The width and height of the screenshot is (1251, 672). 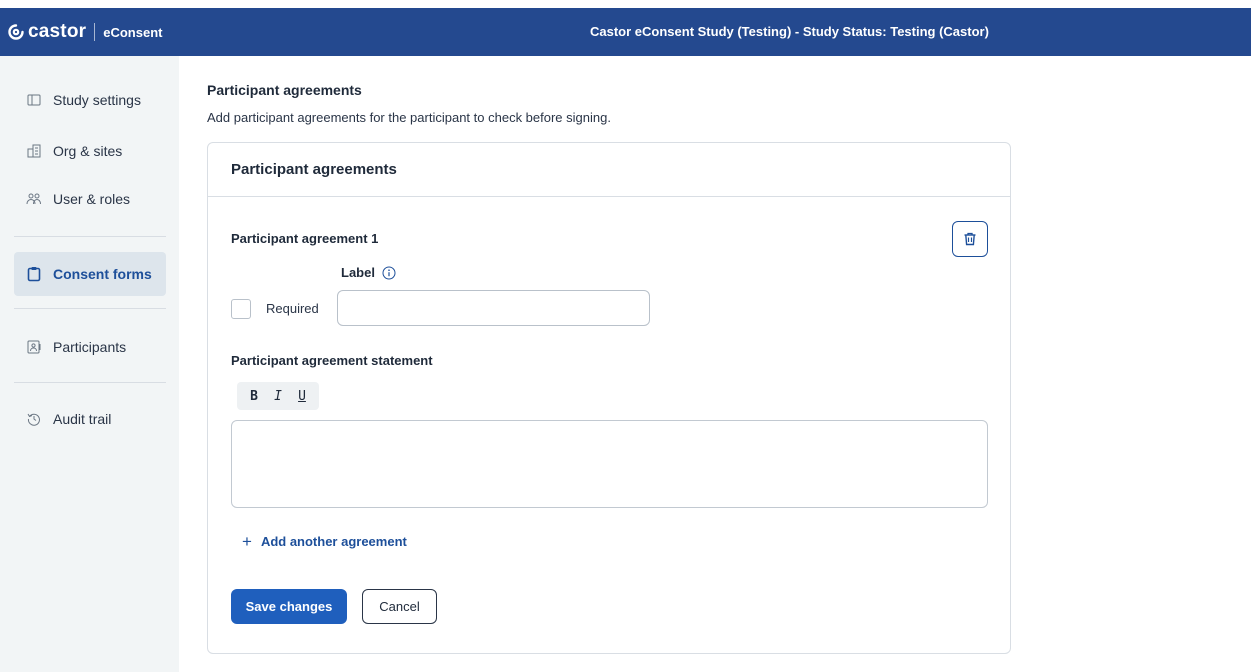 I want to click on card-header: Participant agreements, so click(x=609, y=170).